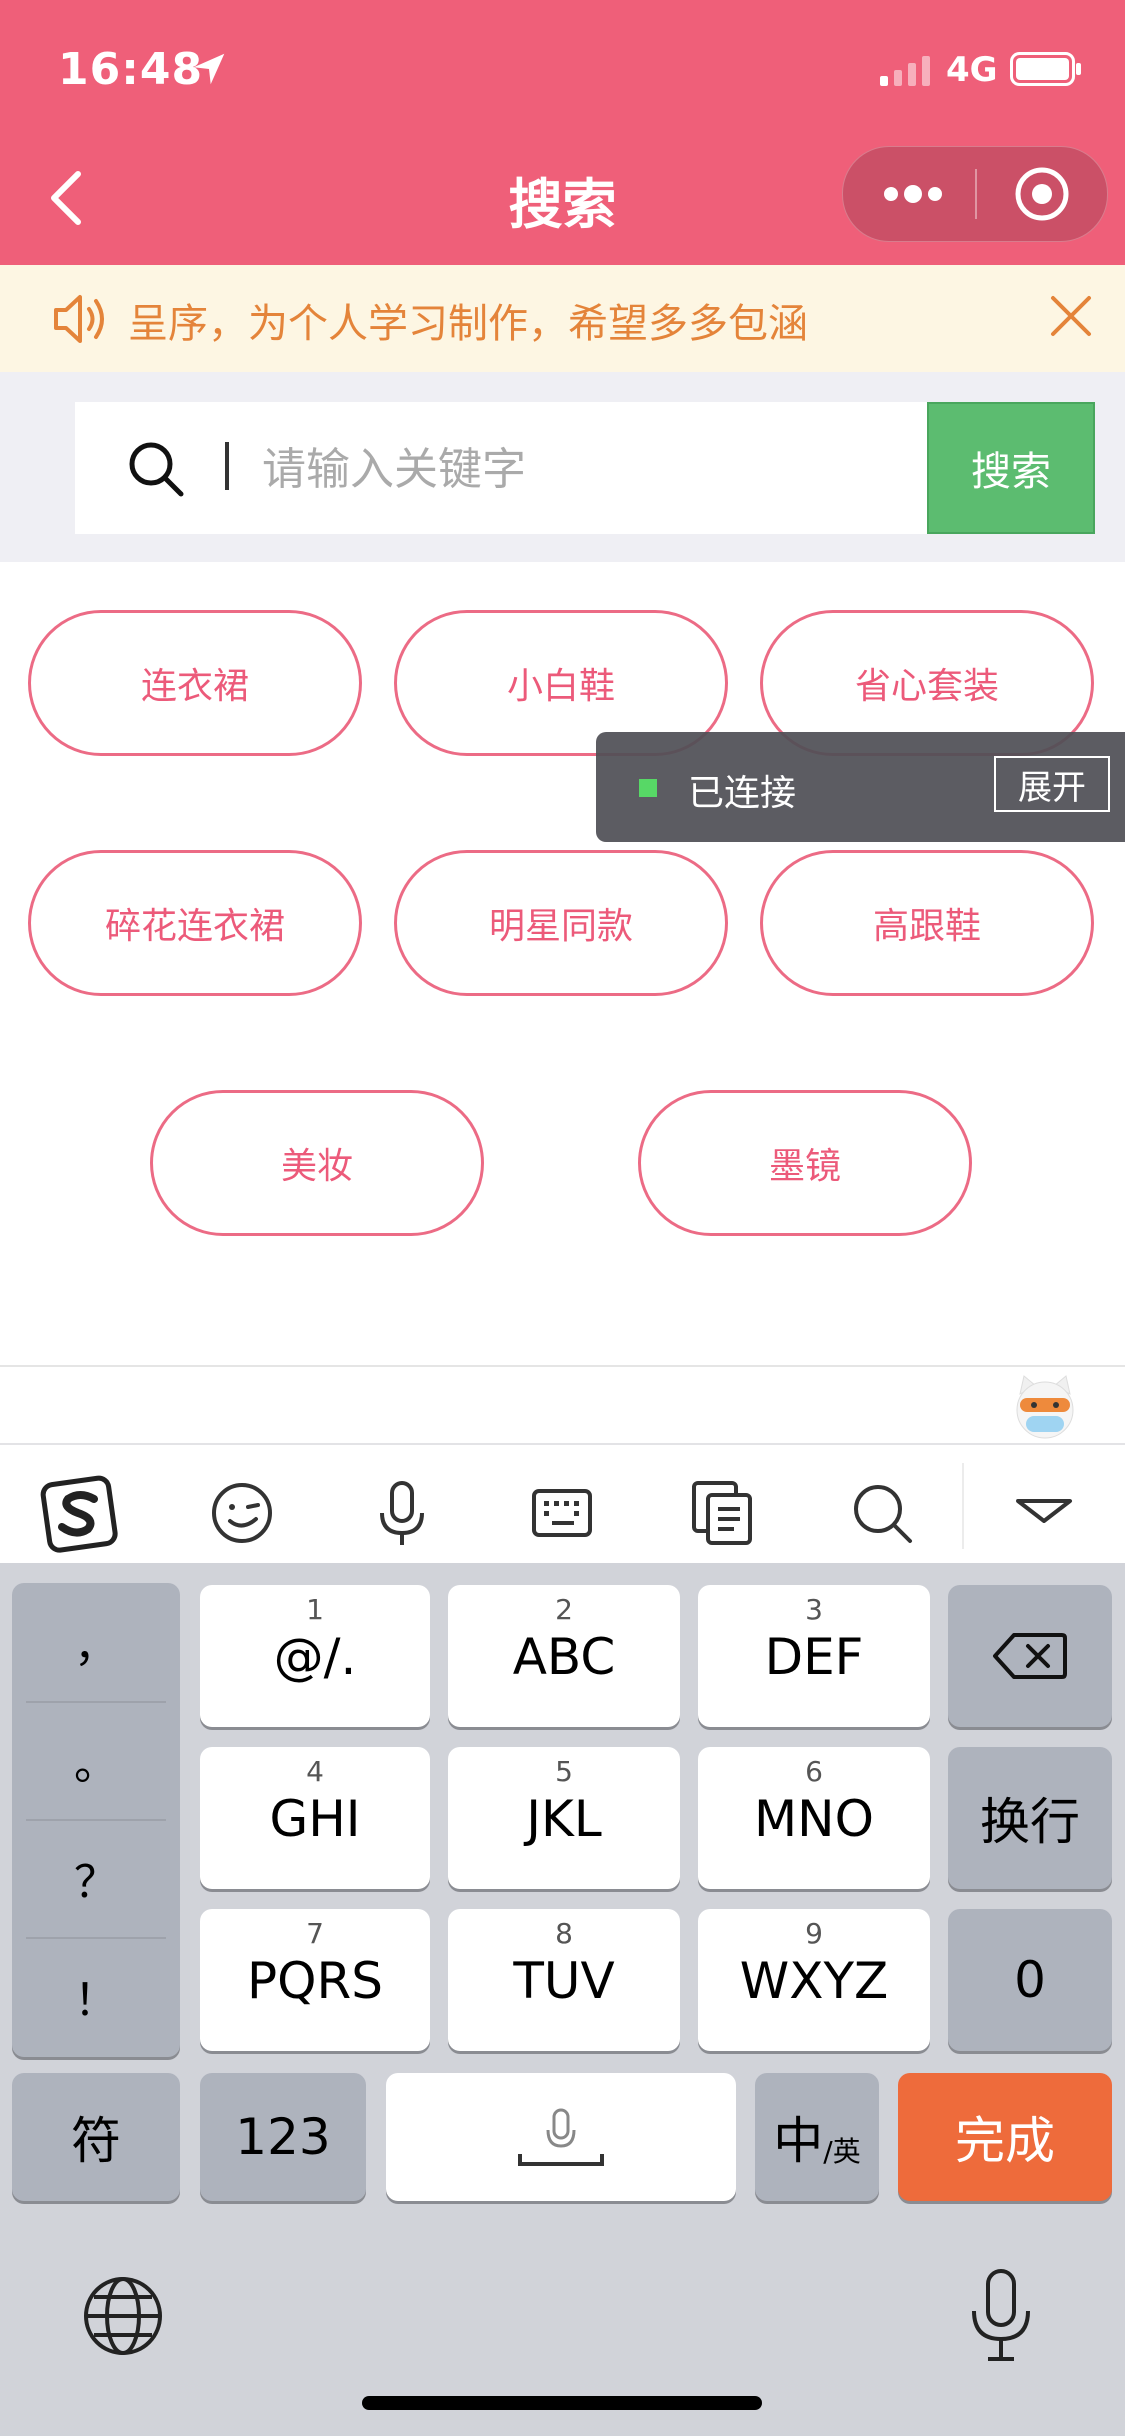  What do you see at coordinates (242, 1513) in the screenshot?
I see `emoji-icon` at bounding box center [242, 1513].